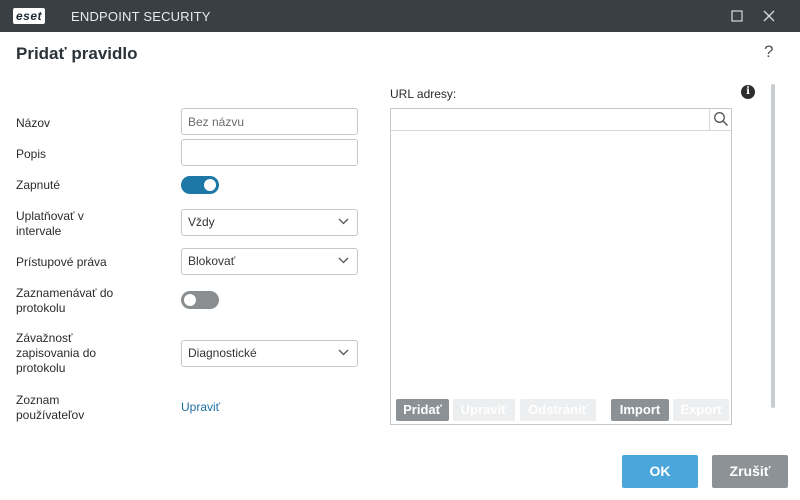 This screenshot has width=800, height=500. I want to click on severity-label: Závažnosť zapisovania do protokolu, so click(56, 353).